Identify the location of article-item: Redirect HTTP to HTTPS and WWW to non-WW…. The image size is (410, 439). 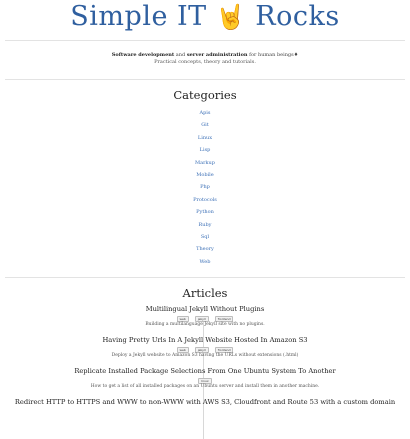
(205, 402).